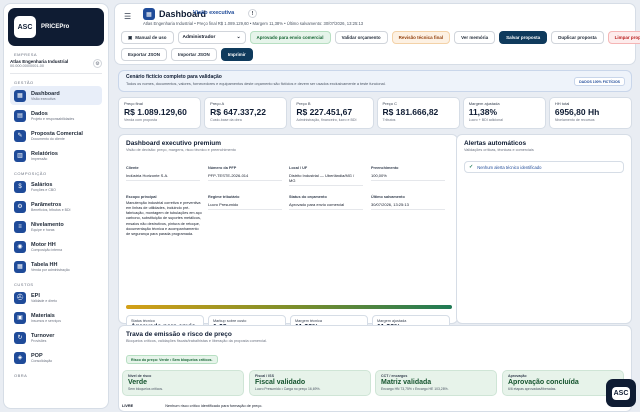 The height and width of the screenshot is (412, 640). Describe the element at coordinates (133, 103) in the screenshot. I see `kpi-label: Preço final` at that location.